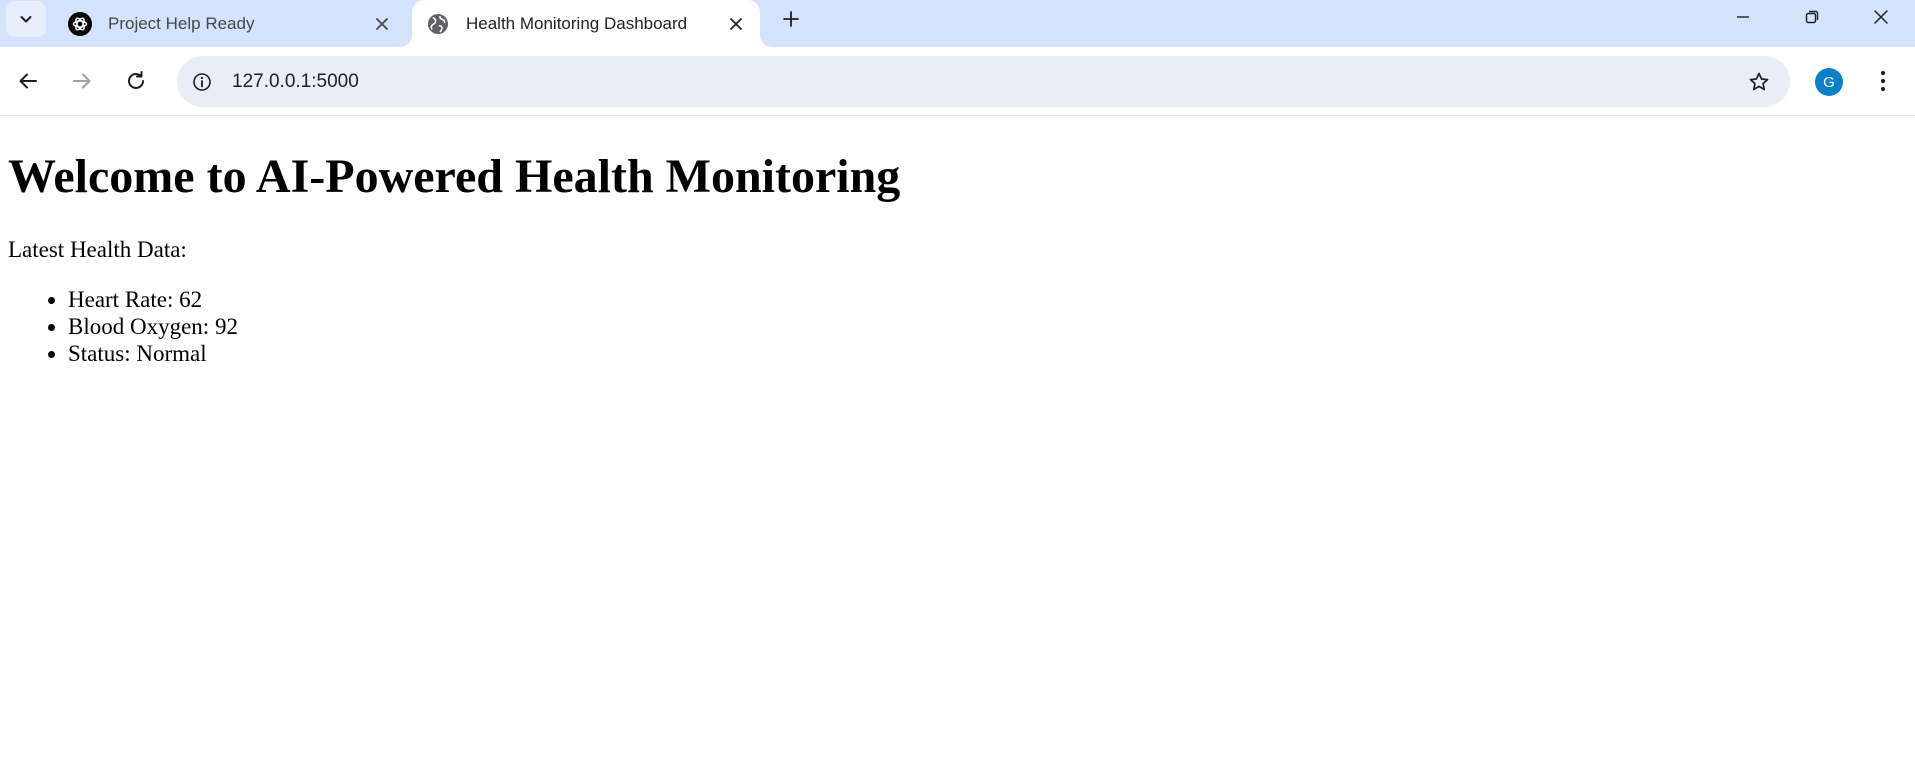  I want to click on chevron-down-icon, so click(26, 19).